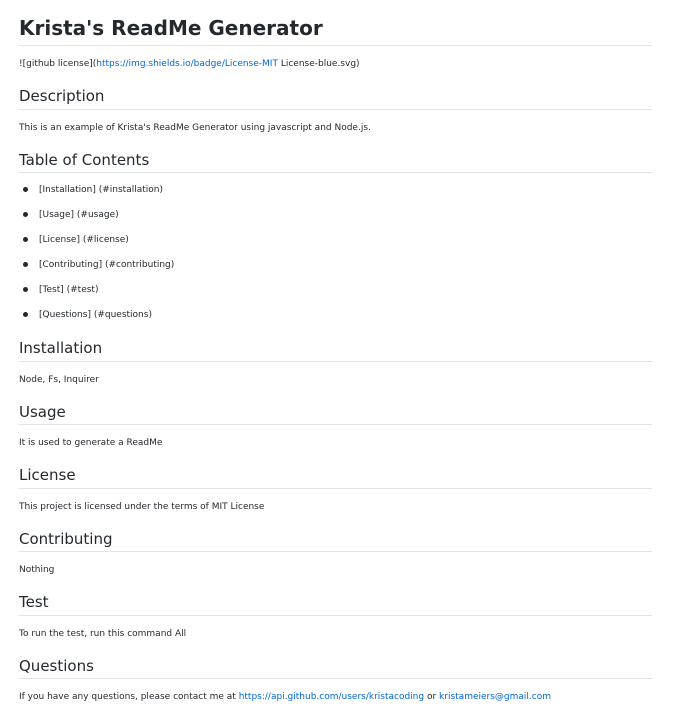 This screenshot has height=718, width=676. What do you see at coordinates (335, 172) in the screenshot?
I see `toc-divider` at bounding box center [335, 172].